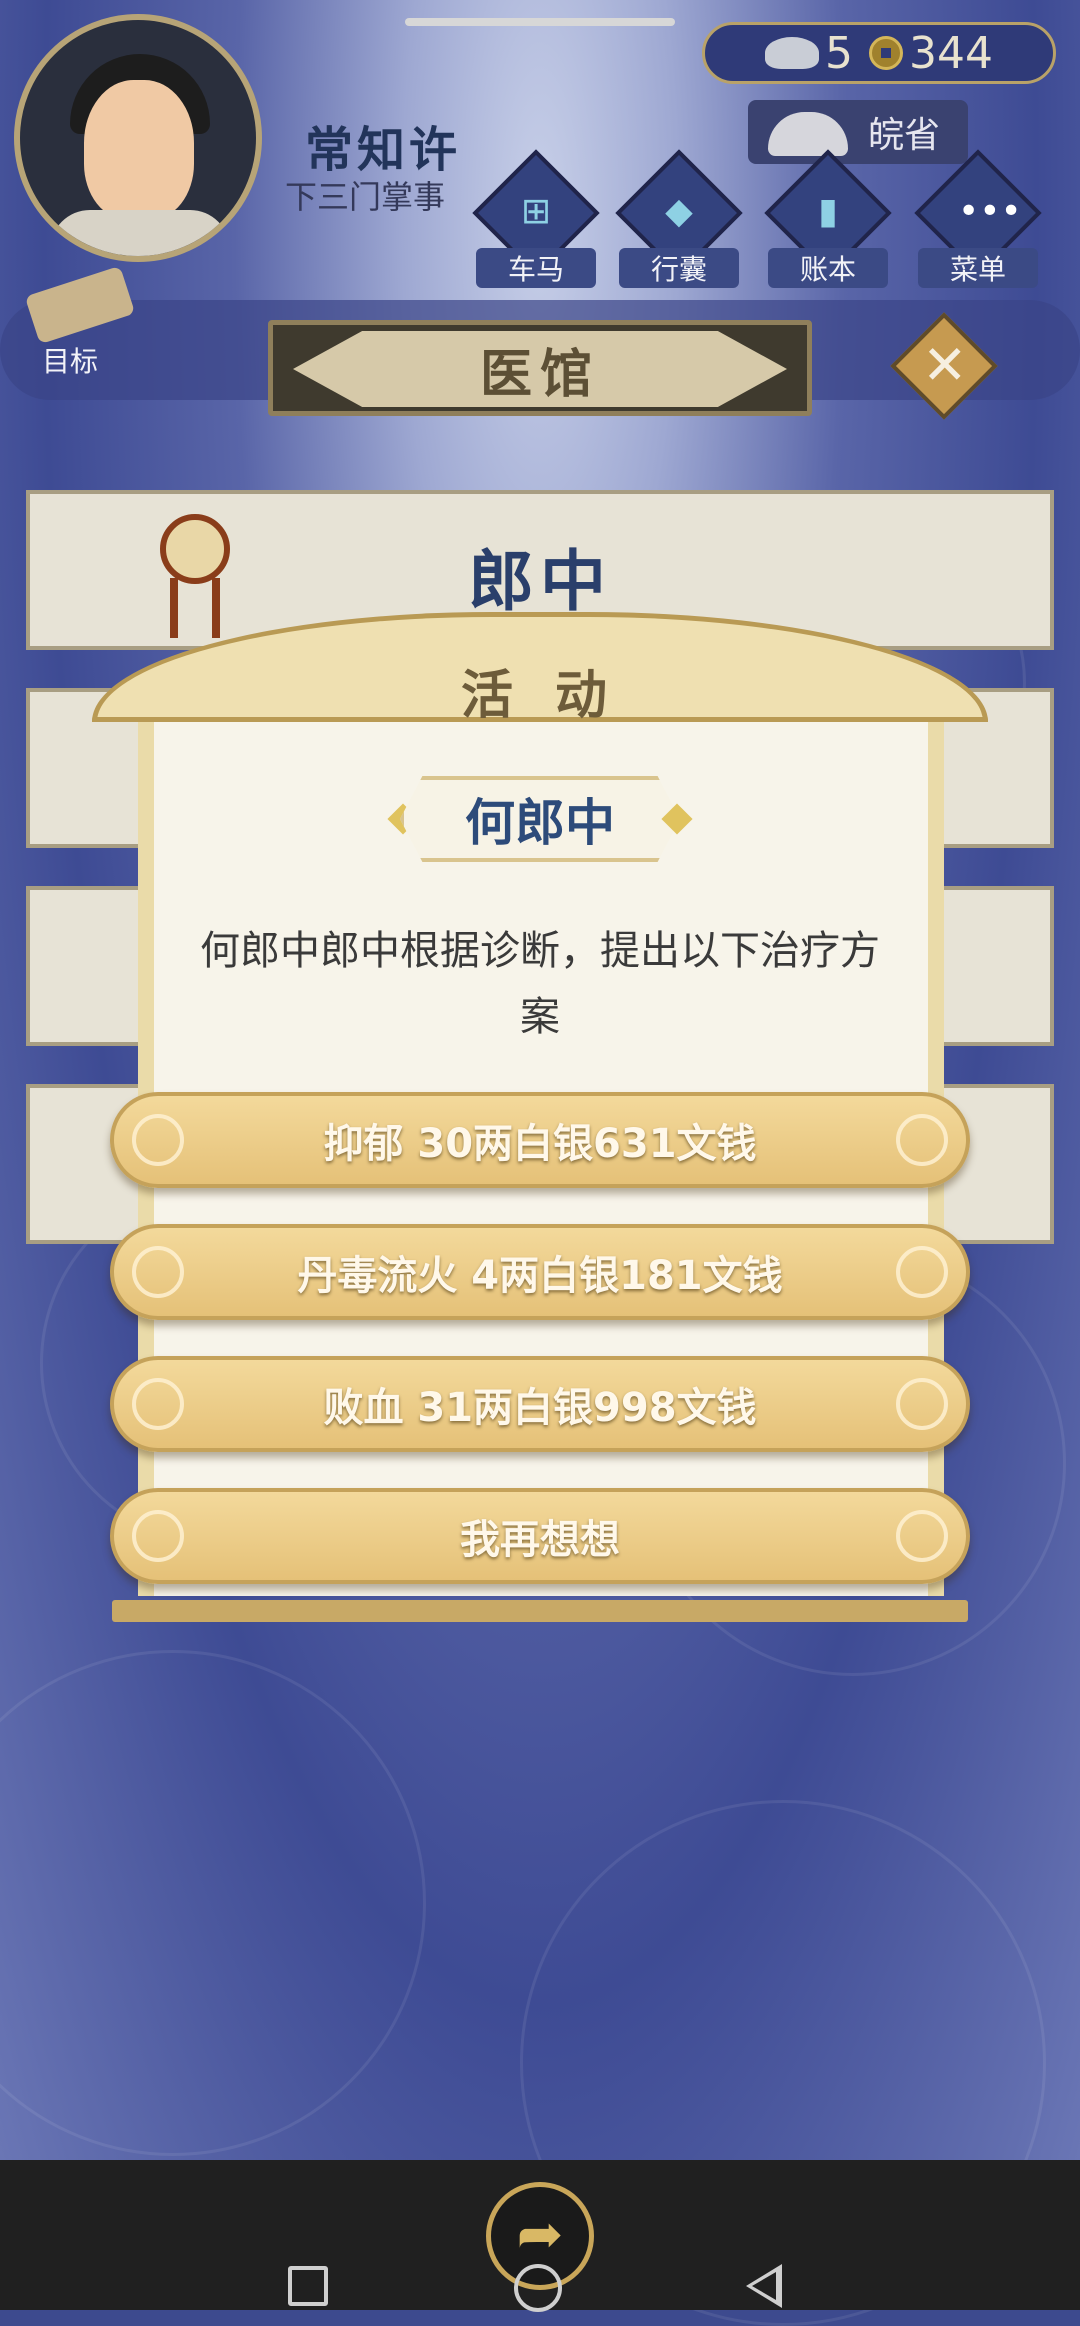 The image size is (1080, 2326). What do you see at coordinates (540, 1404) in the screenshot?
I see `option-button-3: 败血 31两白银998文钱` at bounding box center [540, 1404].